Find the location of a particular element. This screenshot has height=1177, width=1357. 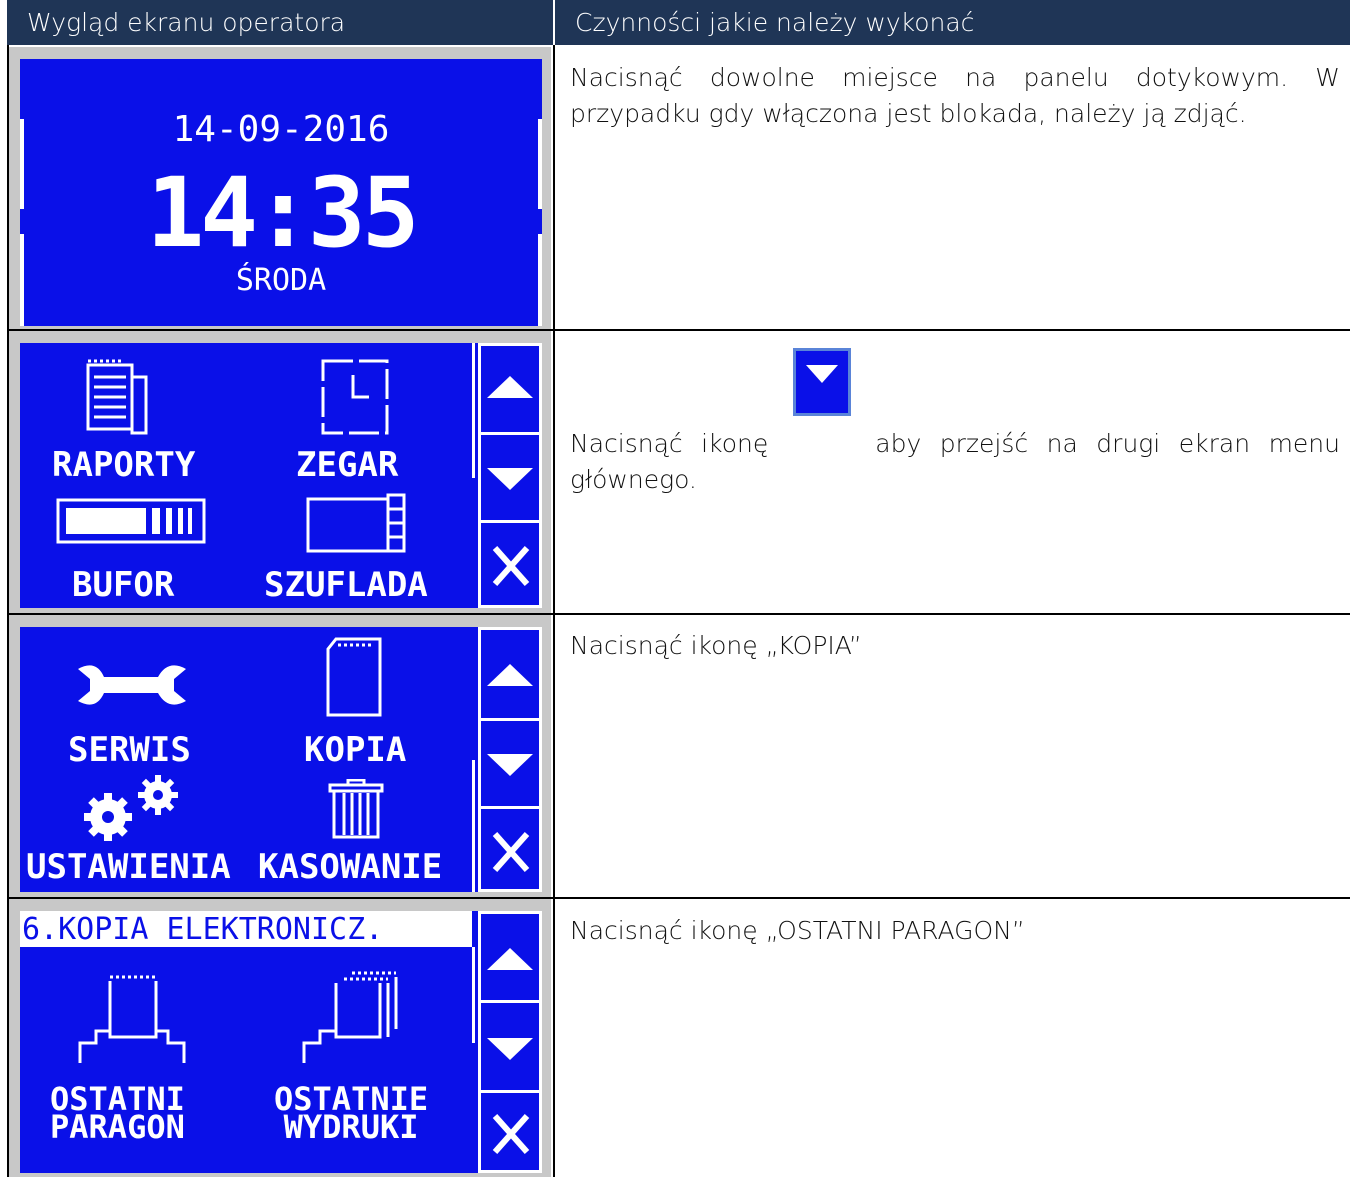

lcd-screen-menu-2: SERWIS KOPIA USTAWIENIA KASOWANIE is located at coordinates (281, 759).